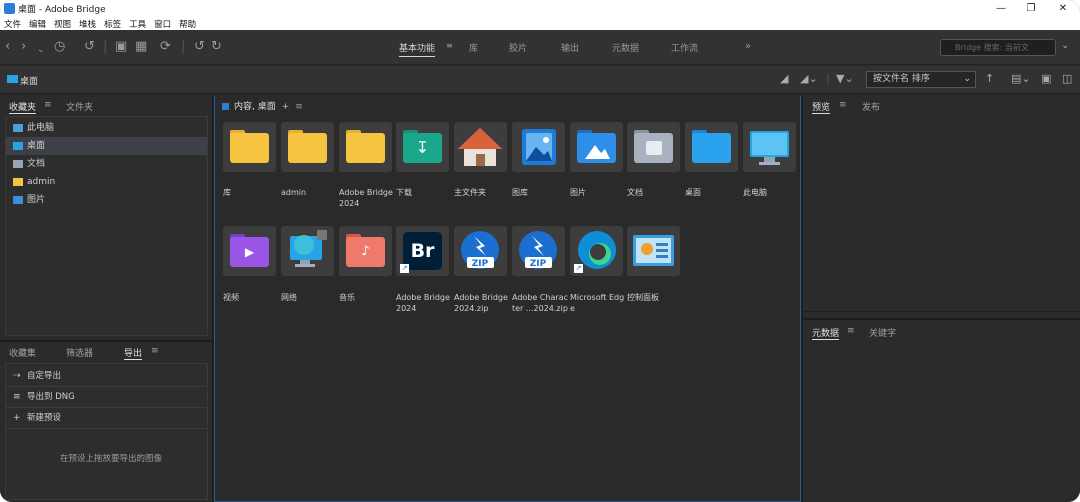  Describe the element at coordinates (307, 147) in the screenshot. I see `thumbnail-admin` at that location.